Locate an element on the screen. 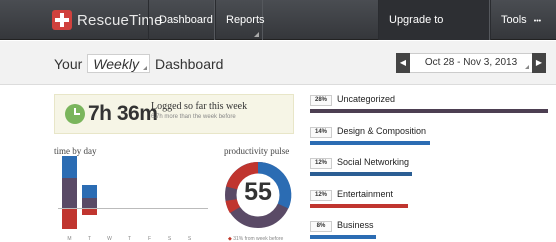  clock-icon is located at coordinates (75, 114).